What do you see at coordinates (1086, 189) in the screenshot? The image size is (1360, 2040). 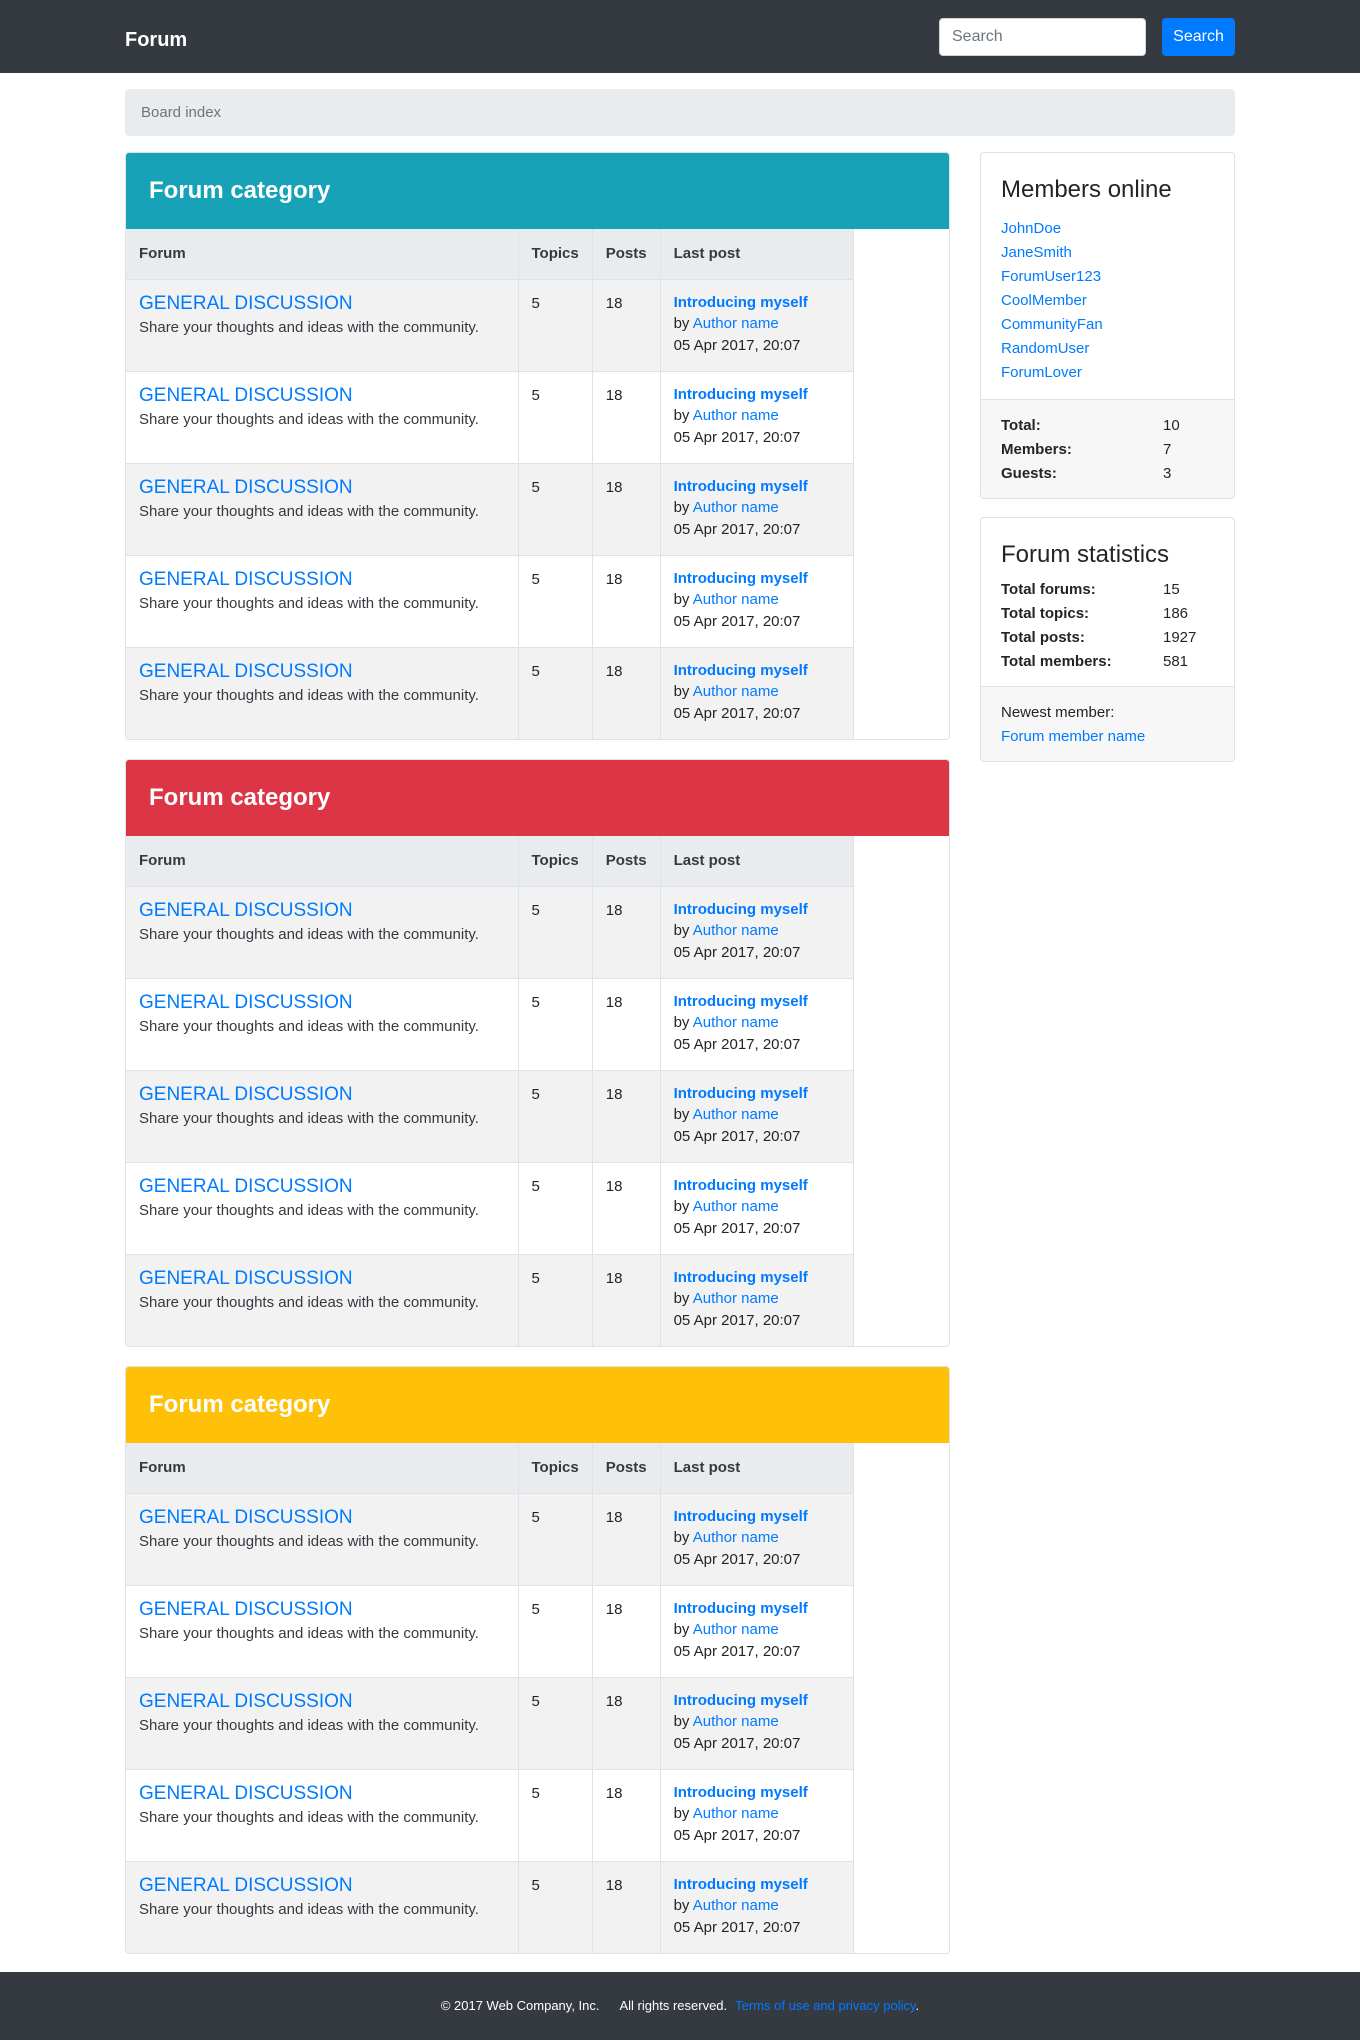 I see `members-online-title: Members online` at bounding box center [1086, 189].